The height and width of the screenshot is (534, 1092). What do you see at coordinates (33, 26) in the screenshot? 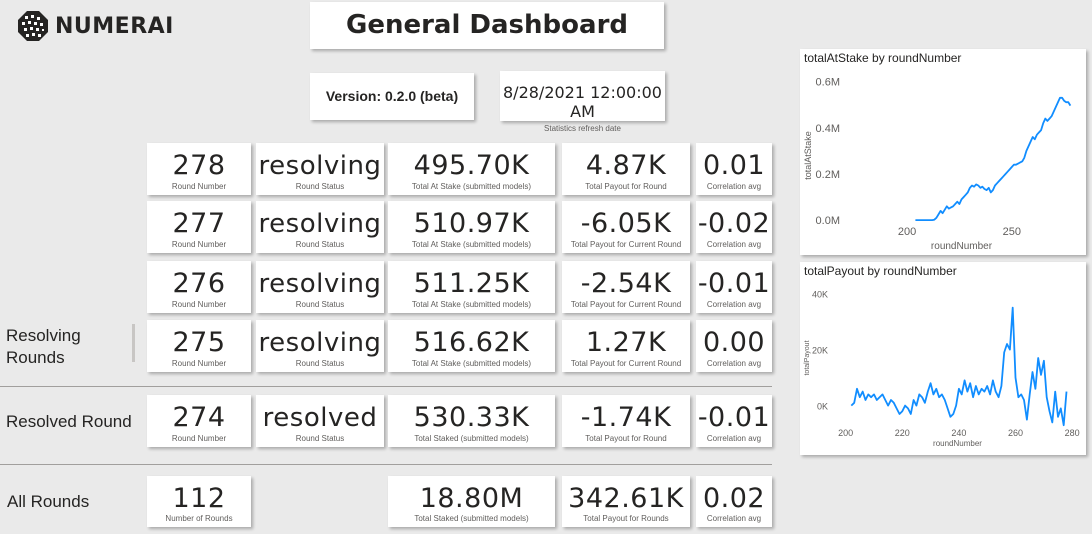
I see `numerai-logo-icon` at bounding box center [33, 26].